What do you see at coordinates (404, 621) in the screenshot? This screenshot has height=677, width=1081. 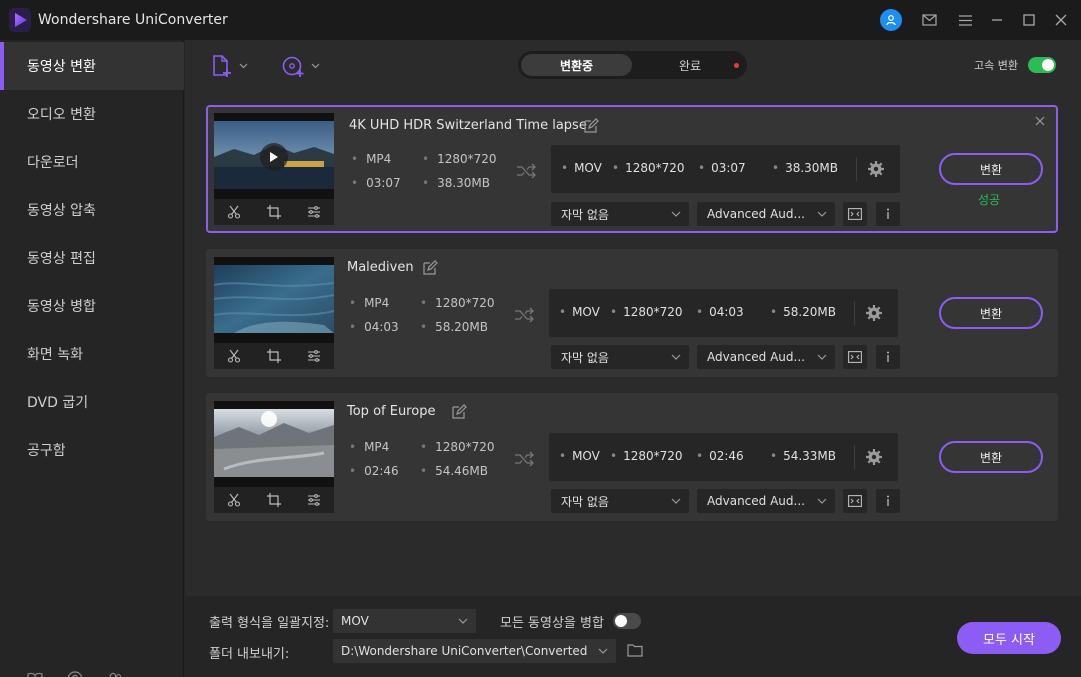 I see `output-format-select: MOV` at bounding box center [404, 621].